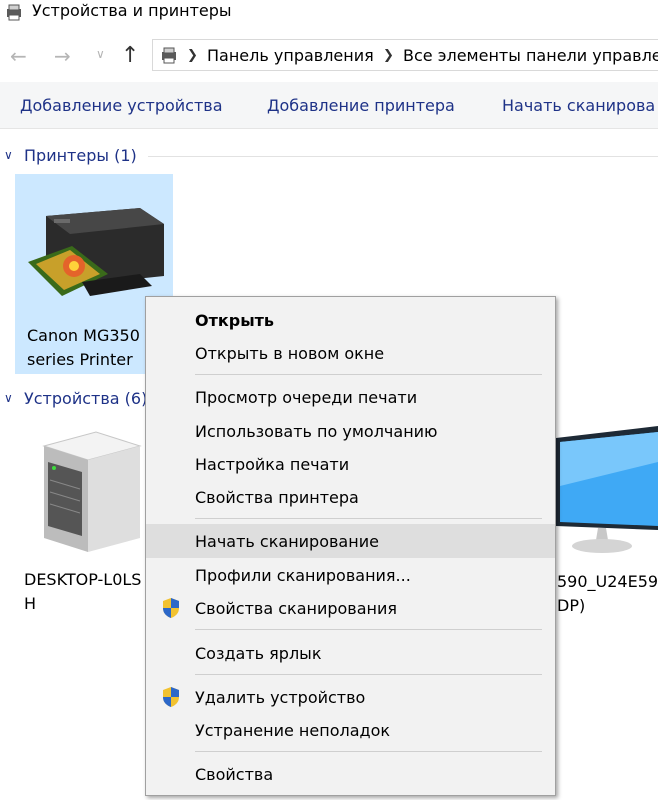 The width and height of the screenshot is (658, 800). I want to click on printer-name-line2: series Printer, so click(80, 359).